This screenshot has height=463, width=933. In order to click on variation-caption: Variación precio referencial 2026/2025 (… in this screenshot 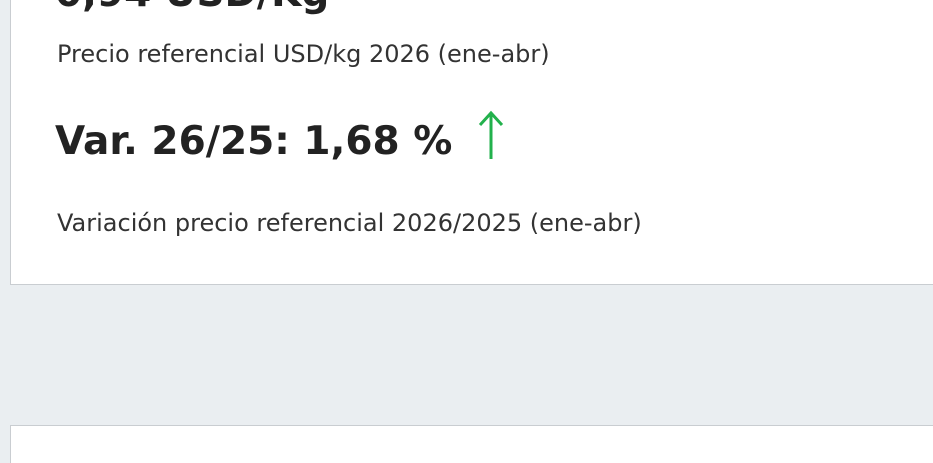, I will do `click(349, 223)`.